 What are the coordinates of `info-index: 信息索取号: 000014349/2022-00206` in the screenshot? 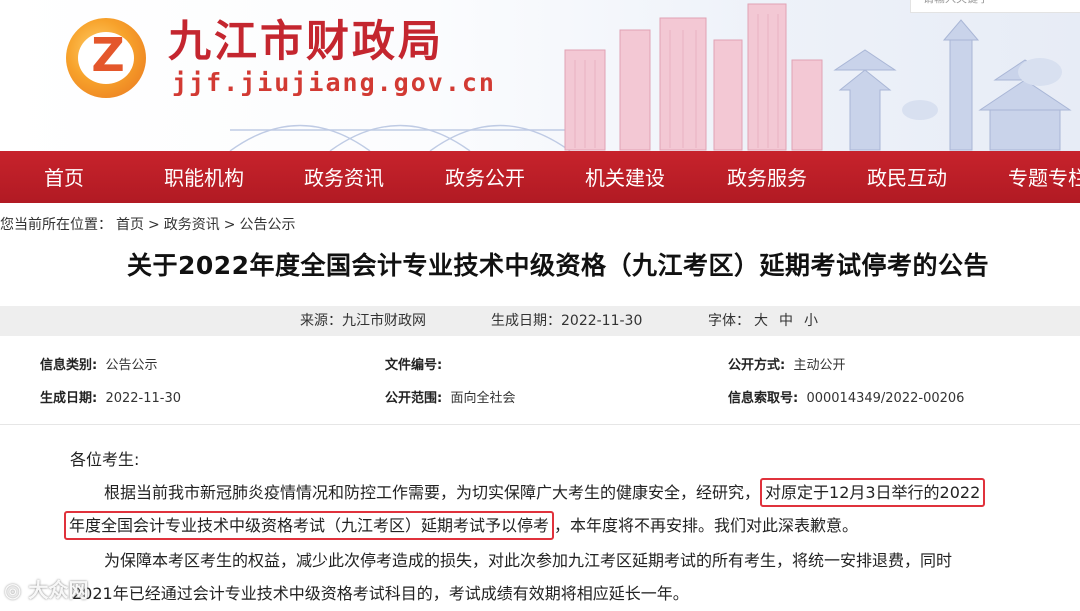 It's located at (846, 396).